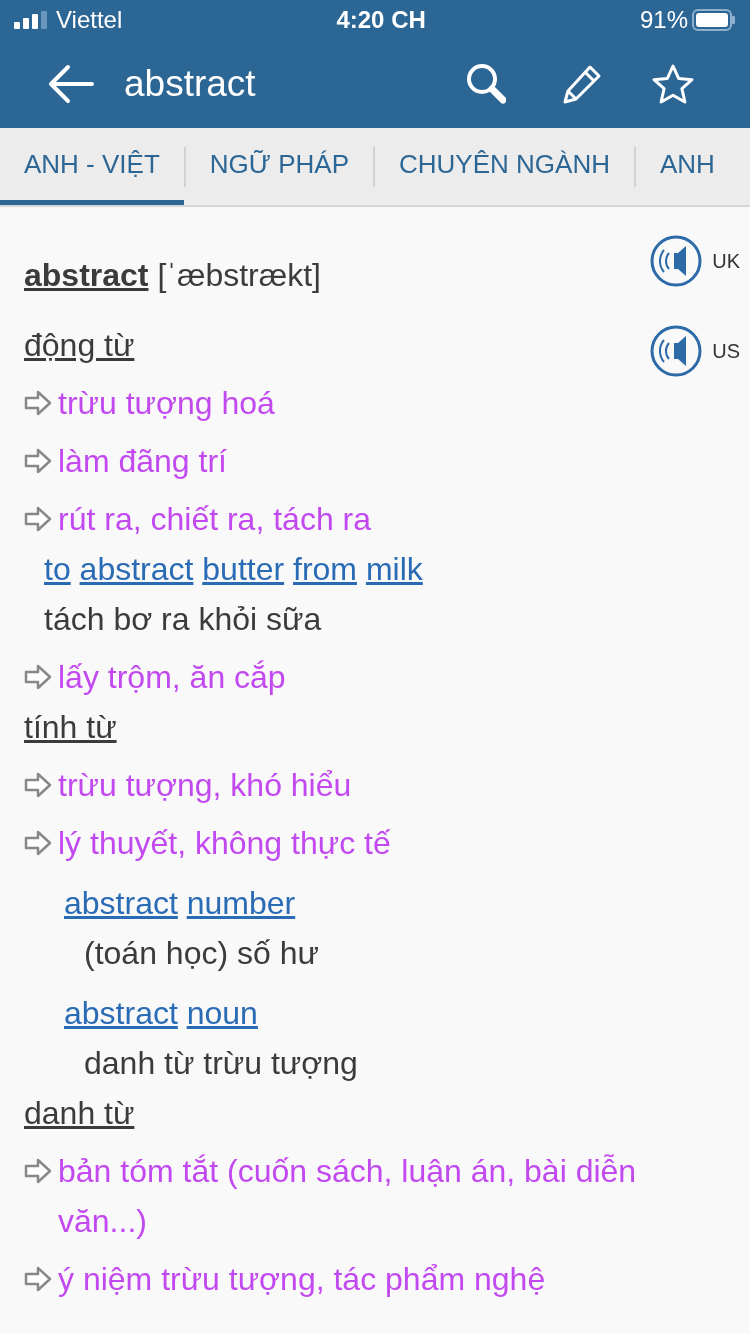  What do you see at coordinates (79, 345) in the screenshot?
I see `part-of-speech: động từ` at bounding box center [79, 345].